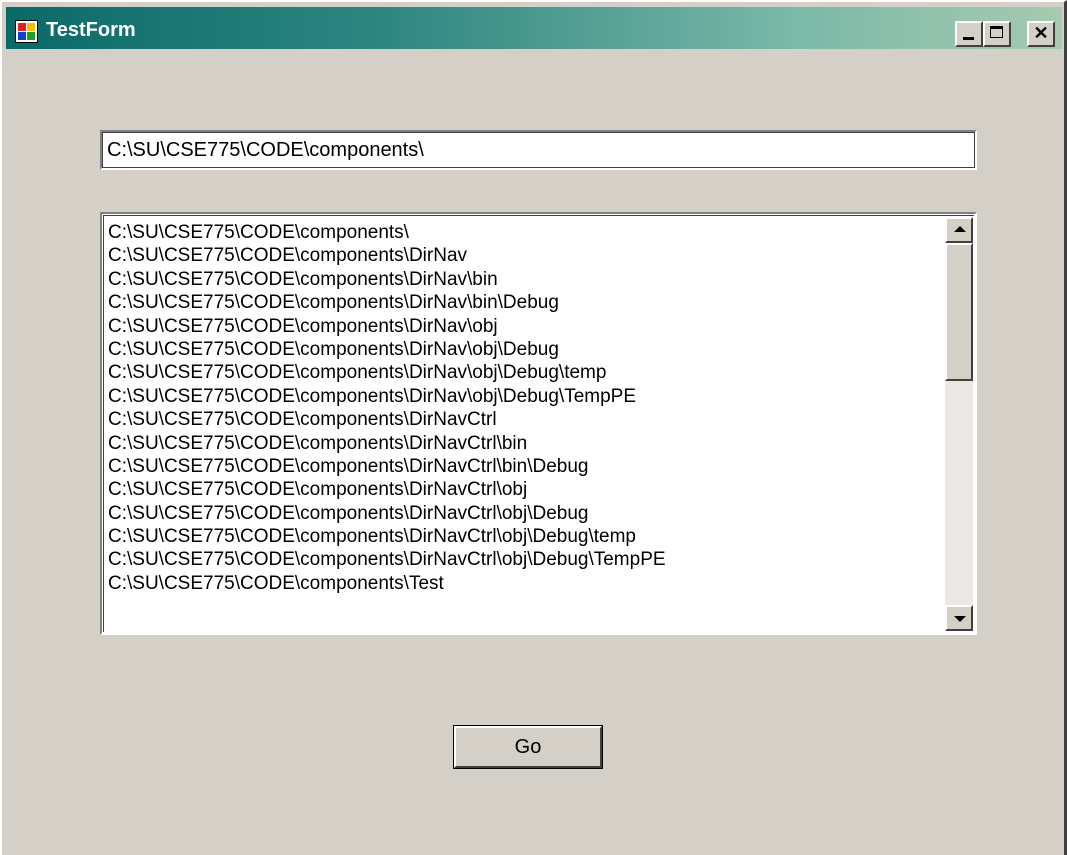  Describe the element at coordinates (91, 30) in the screenshot. I see `window-title: TestForm` at that location.